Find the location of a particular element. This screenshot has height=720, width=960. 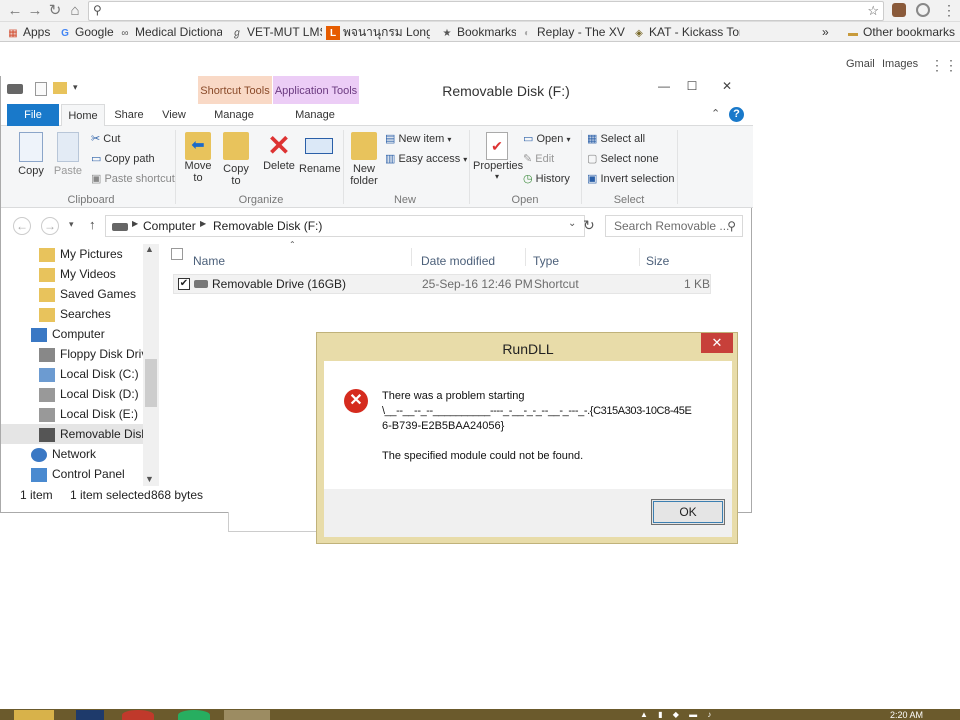

tab-view: View is located at coordinates (174, 115).